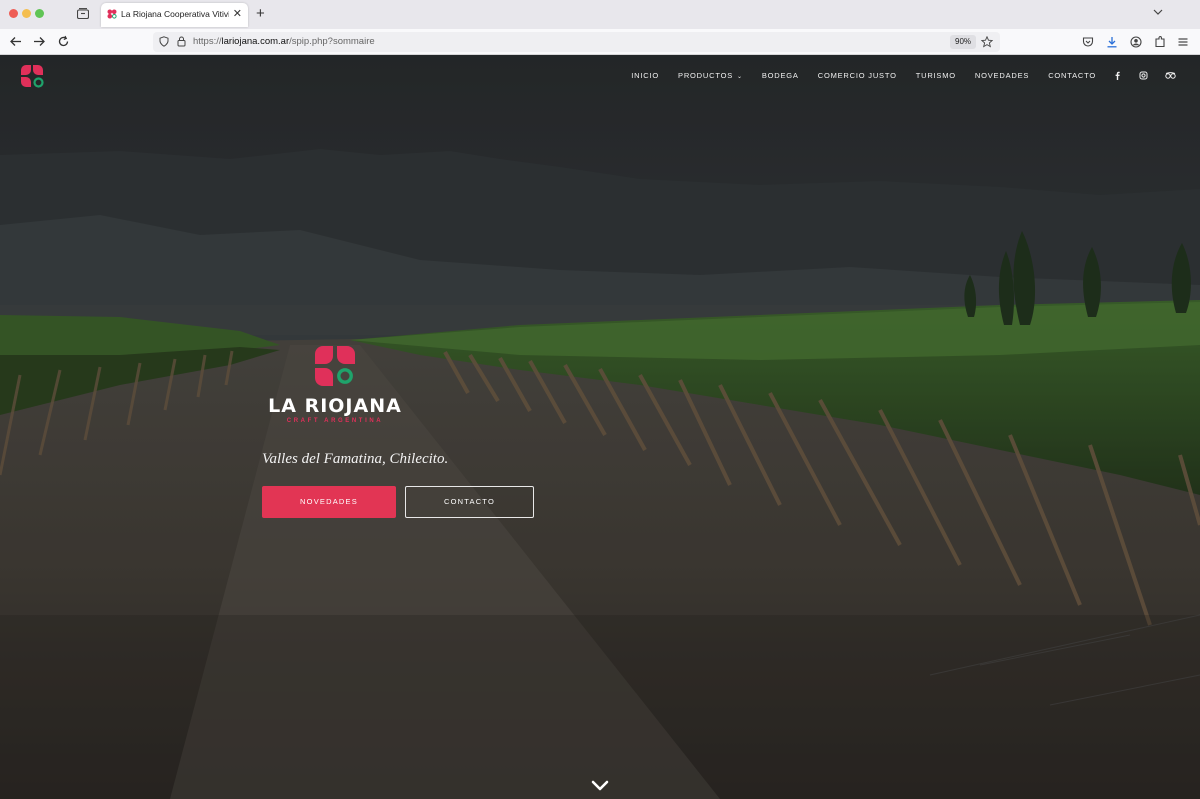 The height and width of the screenshot is (799, 1200). Describe the element at coordinates (335, 421) in the screenshot. I see `brand-subtitle: CRAFT ARGENTINA` at that location.